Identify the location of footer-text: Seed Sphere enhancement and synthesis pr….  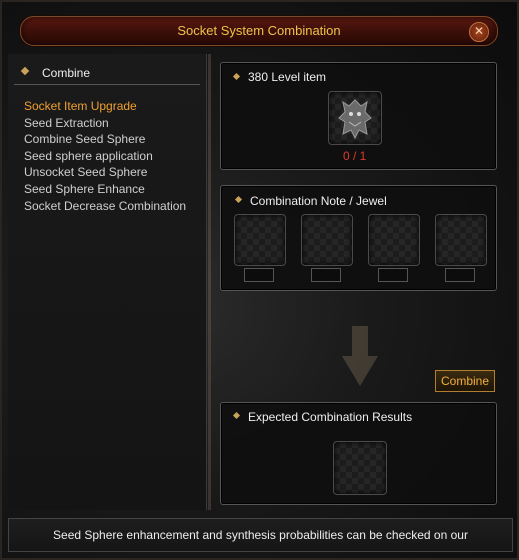
(260, 535).